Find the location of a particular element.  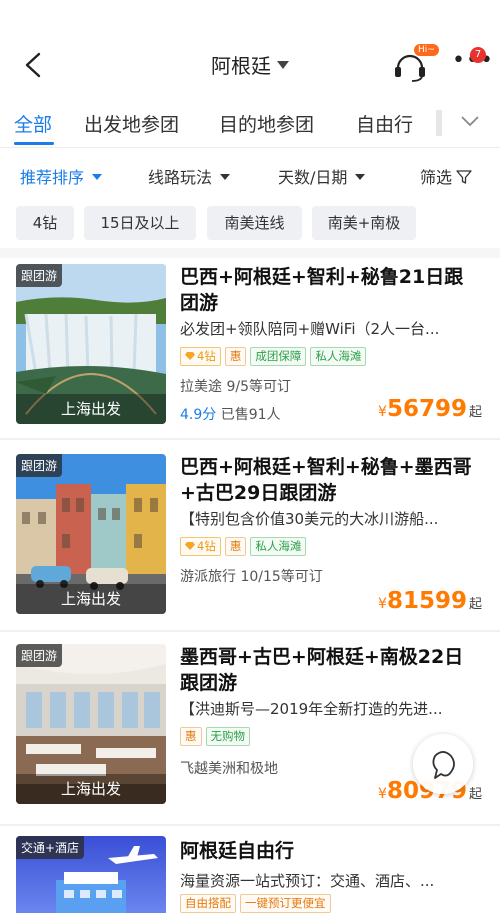

category-tabs: 全部 出发地参团 目的地参团 自由行 is located at coordinates (250, 123).